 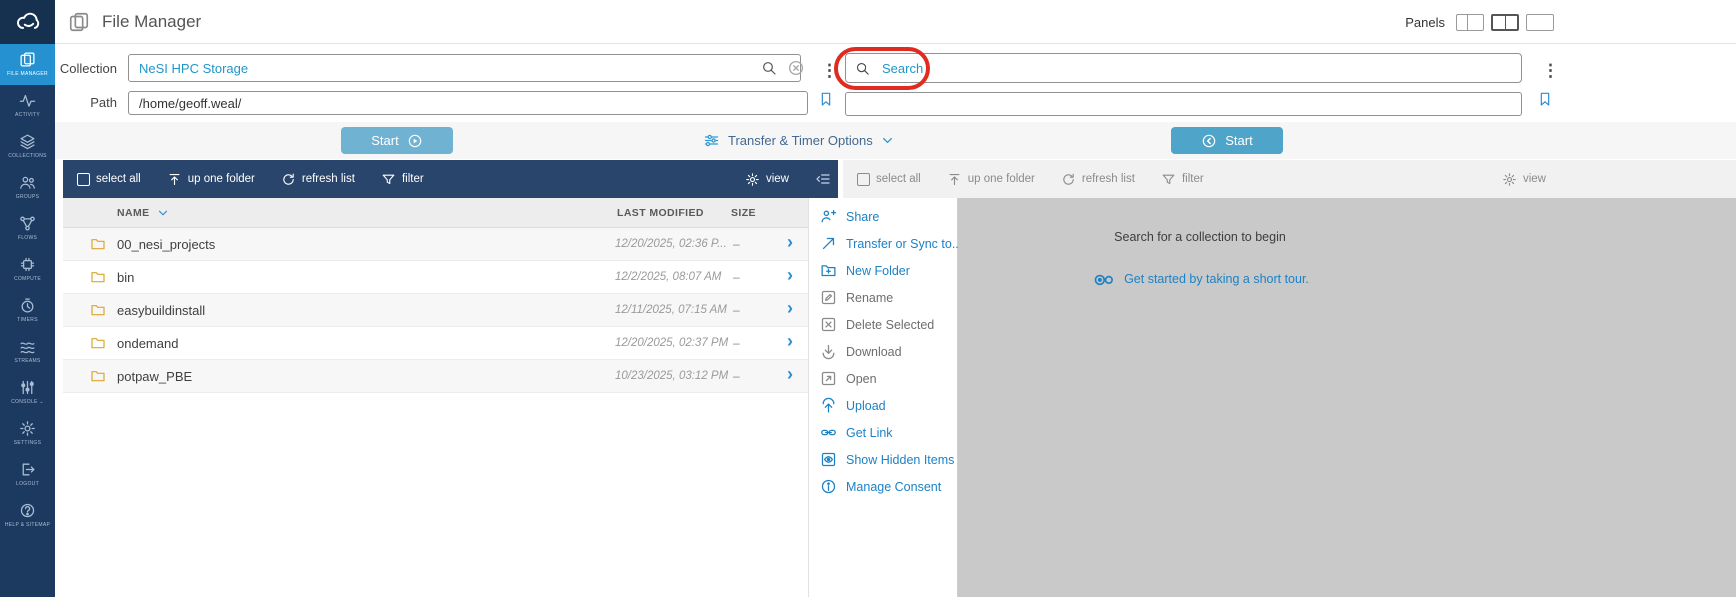 I want to click on action-label: Share, so click(x=863, y=216).